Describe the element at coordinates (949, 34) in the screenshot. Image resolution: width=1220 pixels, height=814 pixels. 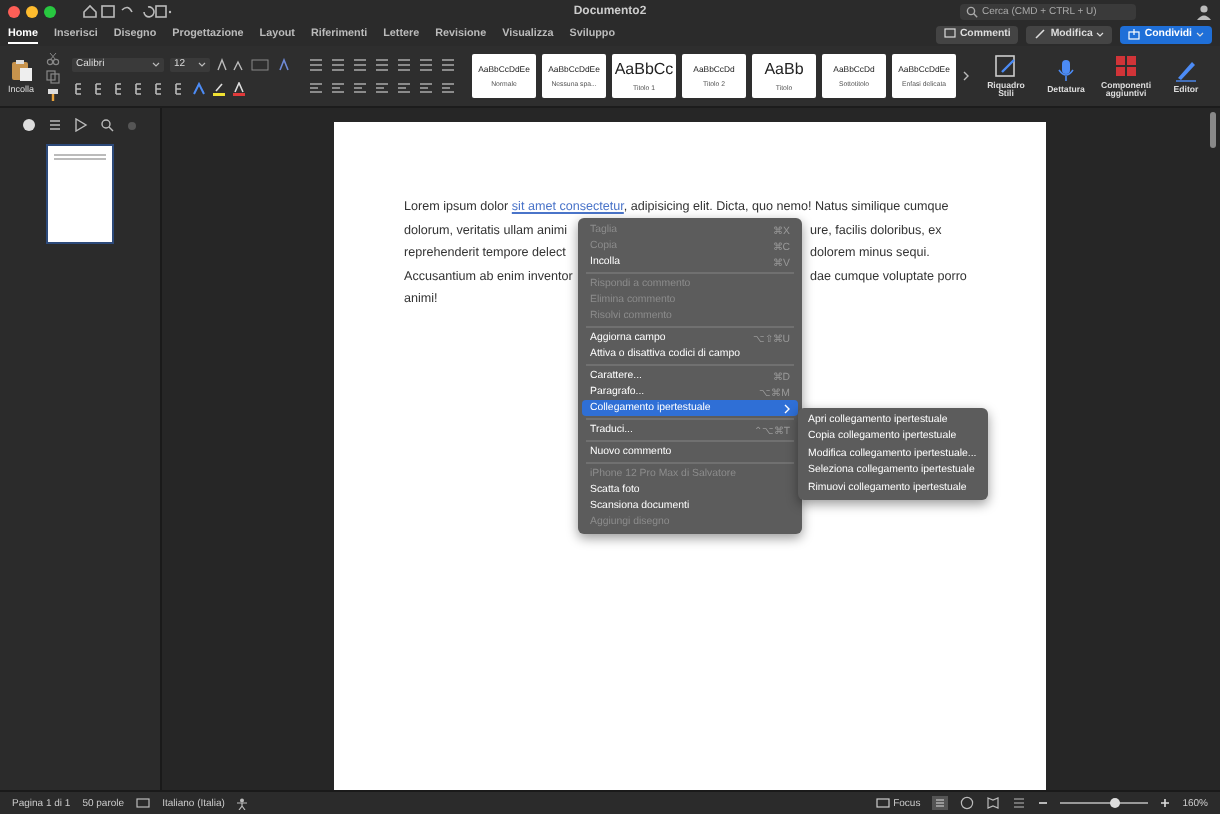
I see `comment-icon` at that location.